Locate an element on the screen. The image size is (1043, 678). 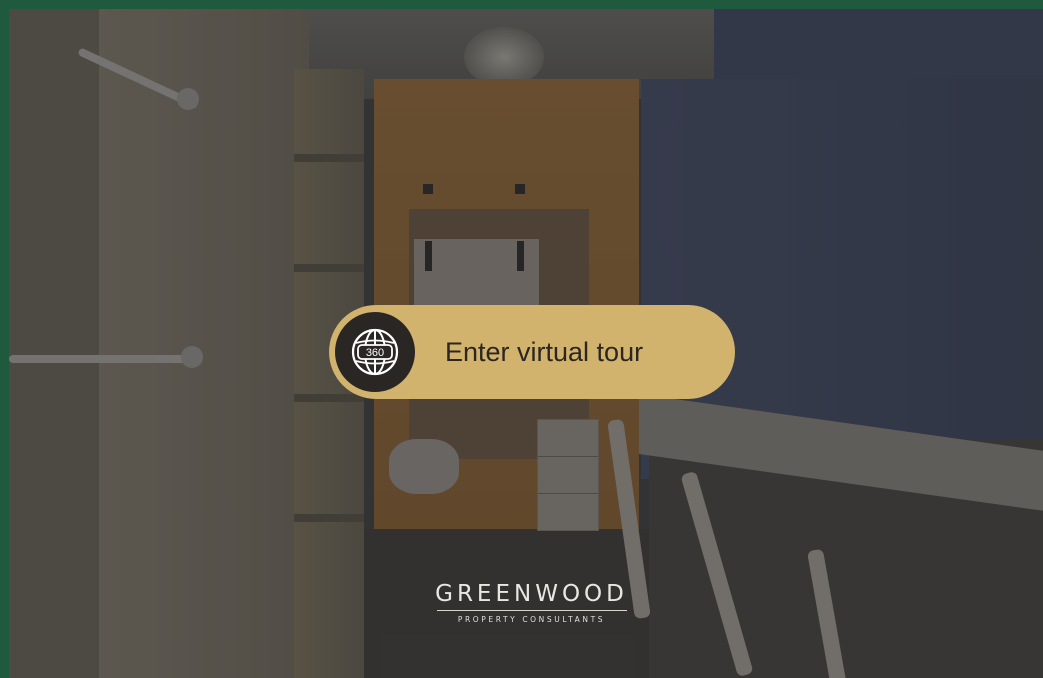
enter-virtual-tour-button: 360 Enter virtual tour is located at coordinates (532, 352).